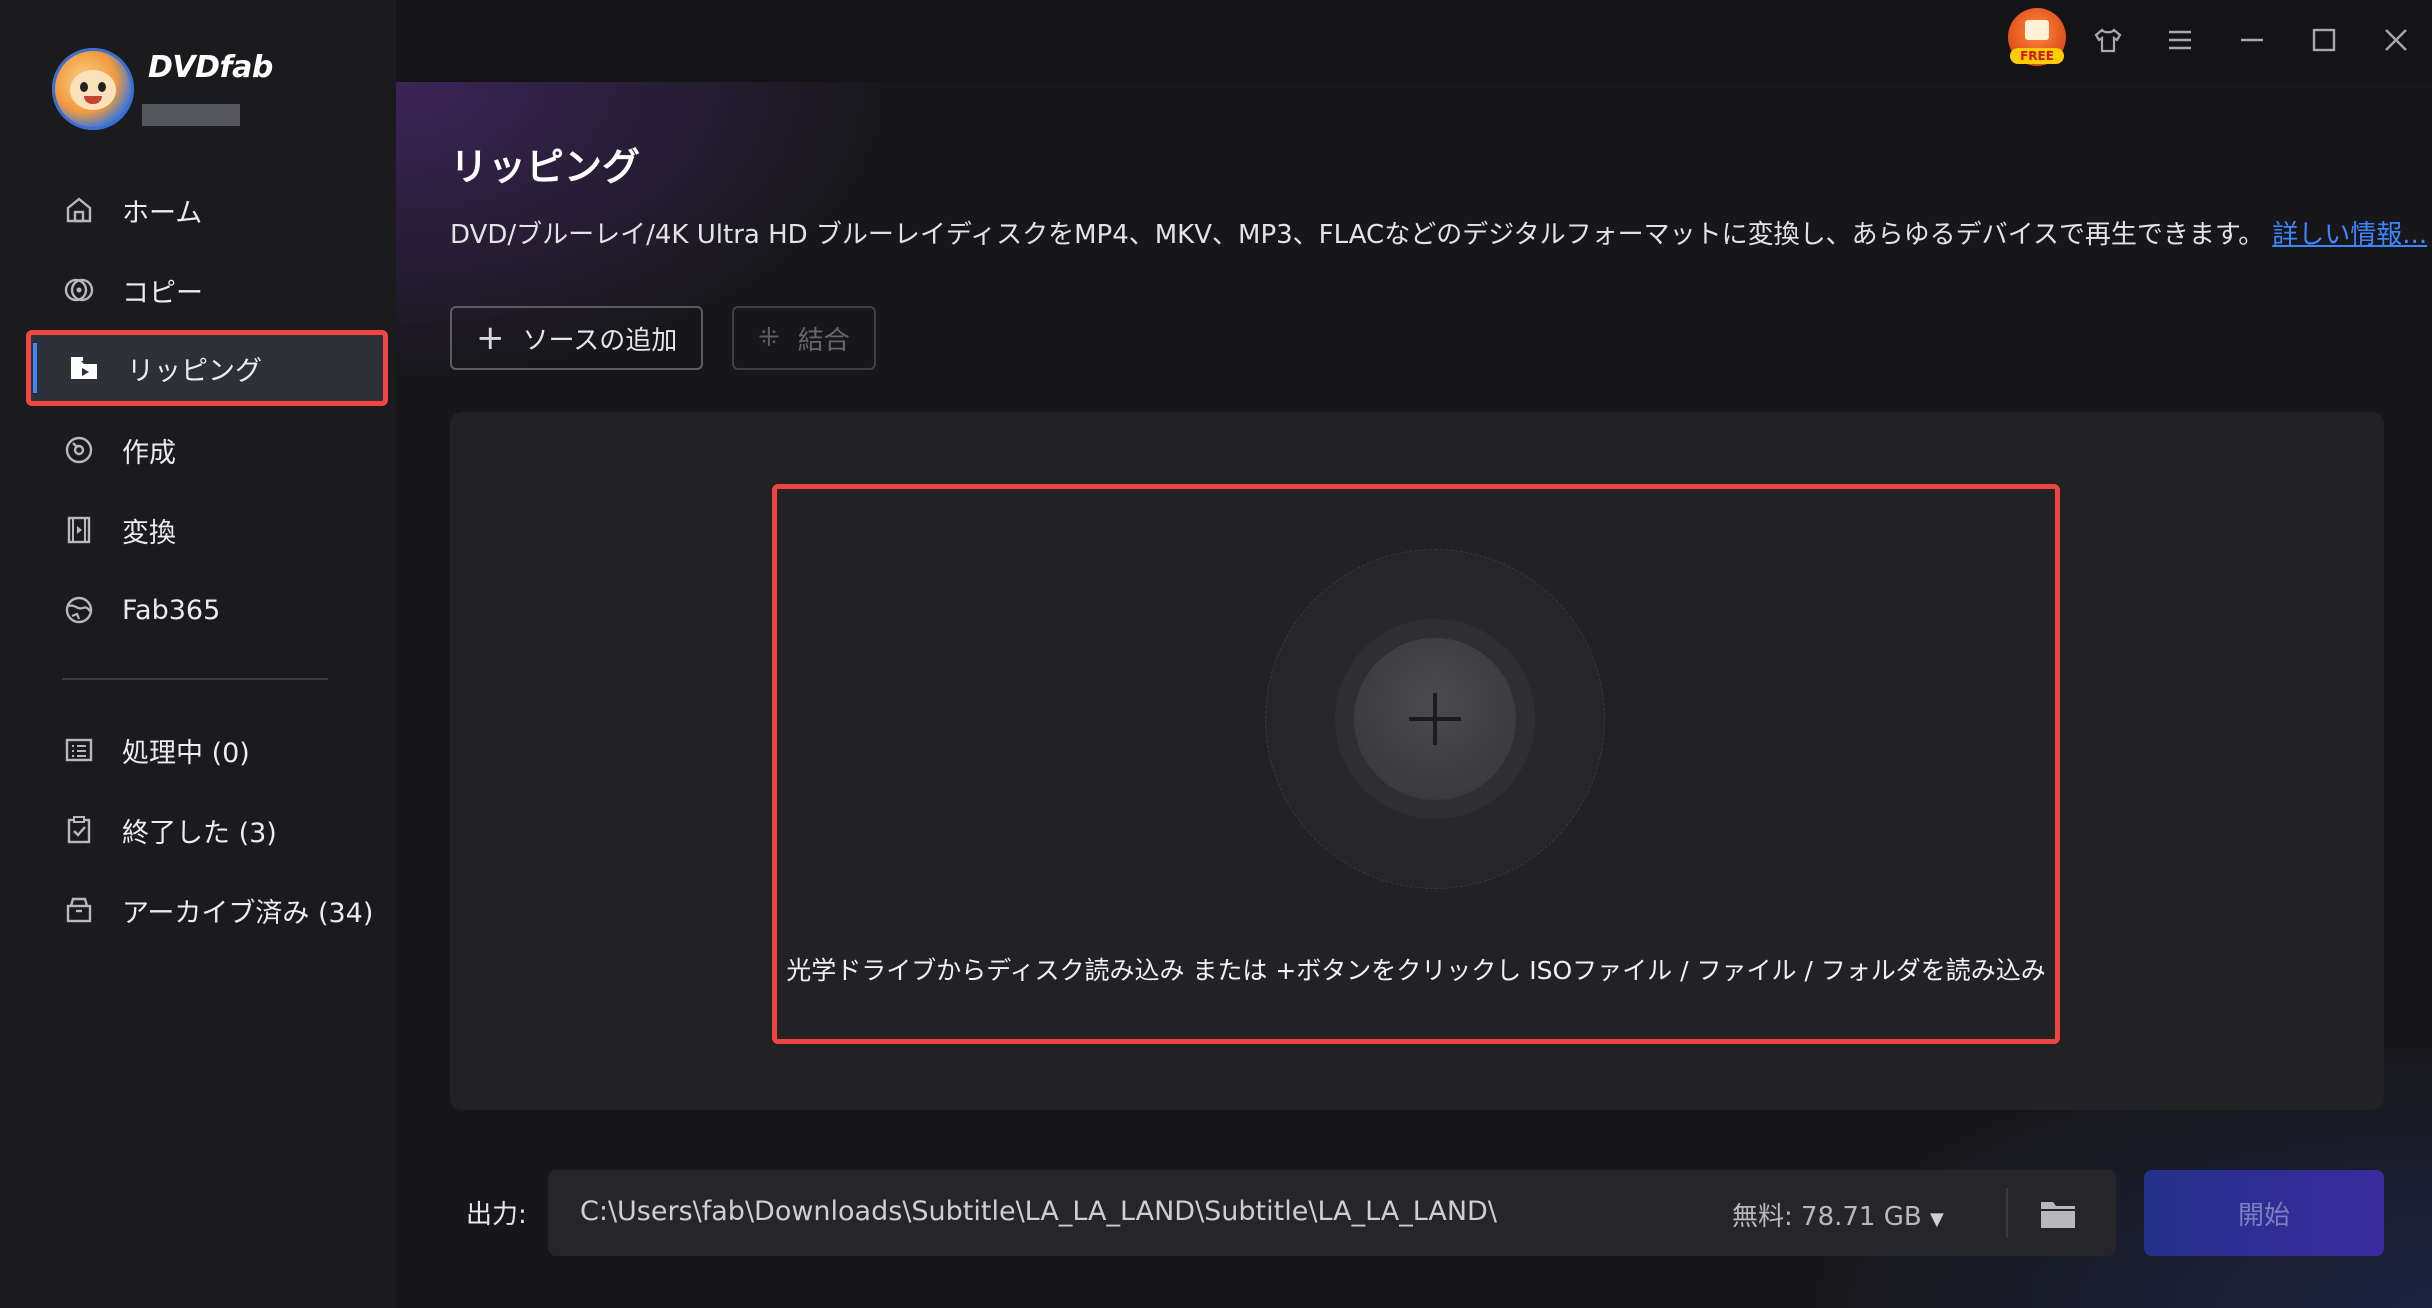 The image size is (2432, 1308). Describe the element at coordinates (195, 679) in the screenshot. I see `sidebar-divider` at that location.